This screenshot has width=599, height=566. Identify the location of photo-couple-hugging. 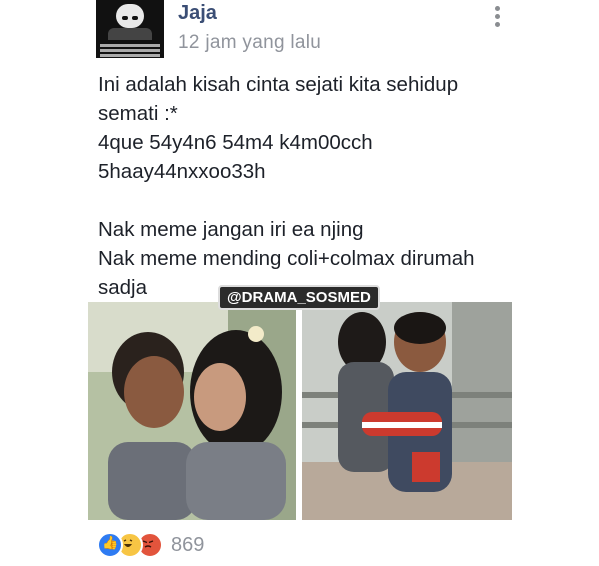
(407, 411).